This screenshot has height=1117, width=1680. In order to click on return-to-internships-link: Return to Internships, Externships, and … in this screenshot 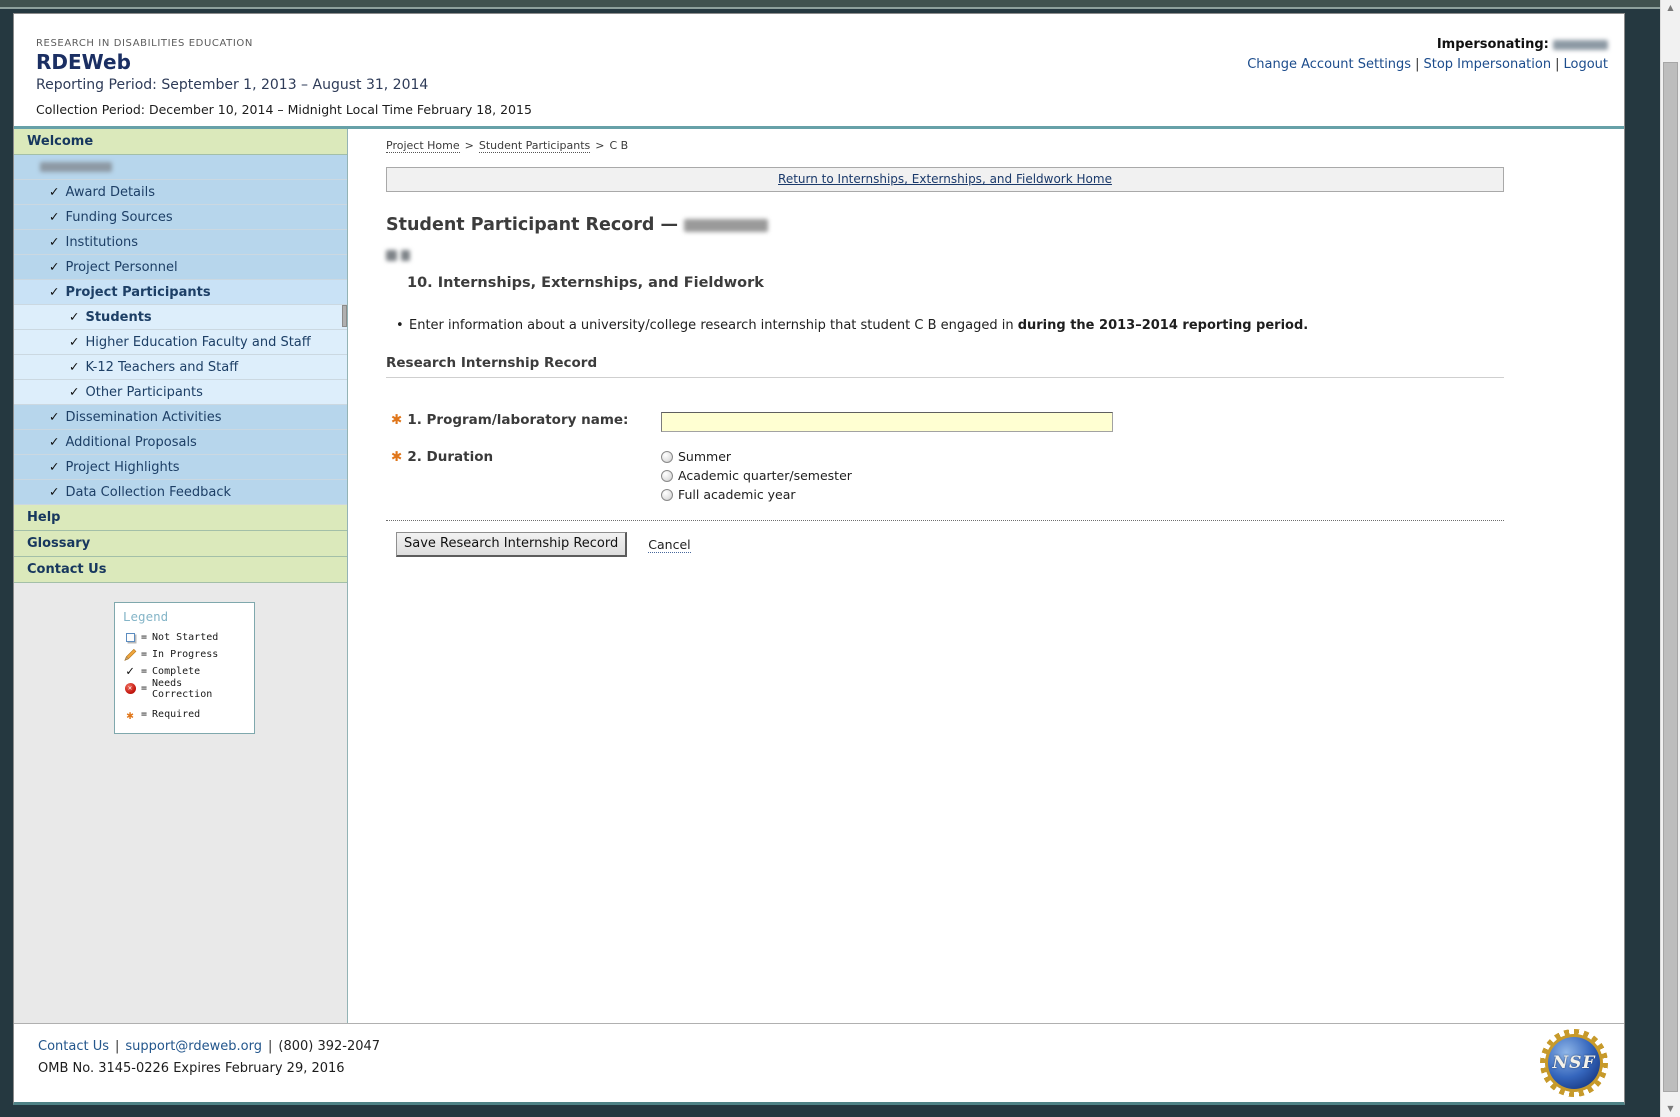, I will do `click(945, 179)`.